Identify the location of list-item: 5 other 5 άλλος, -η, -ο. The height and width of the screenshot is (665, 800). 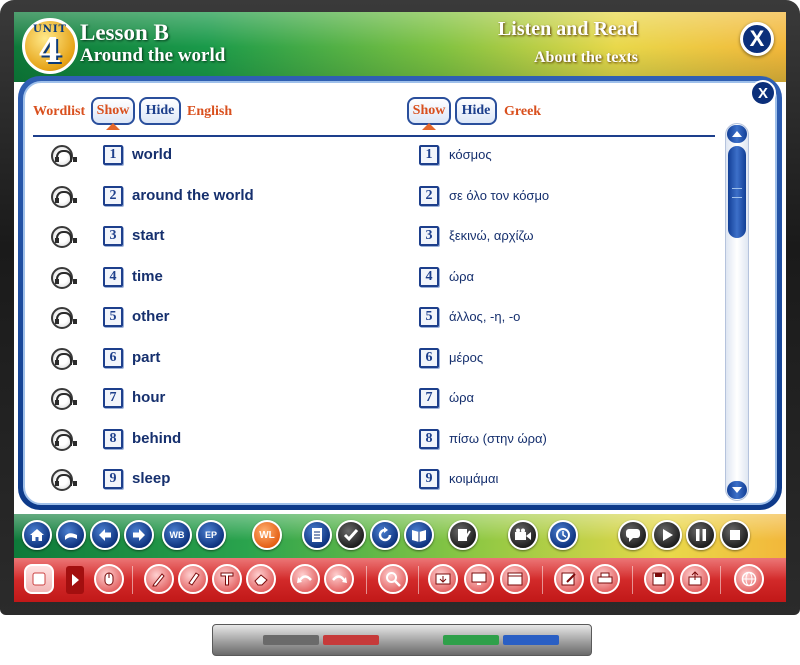
(375, 318).